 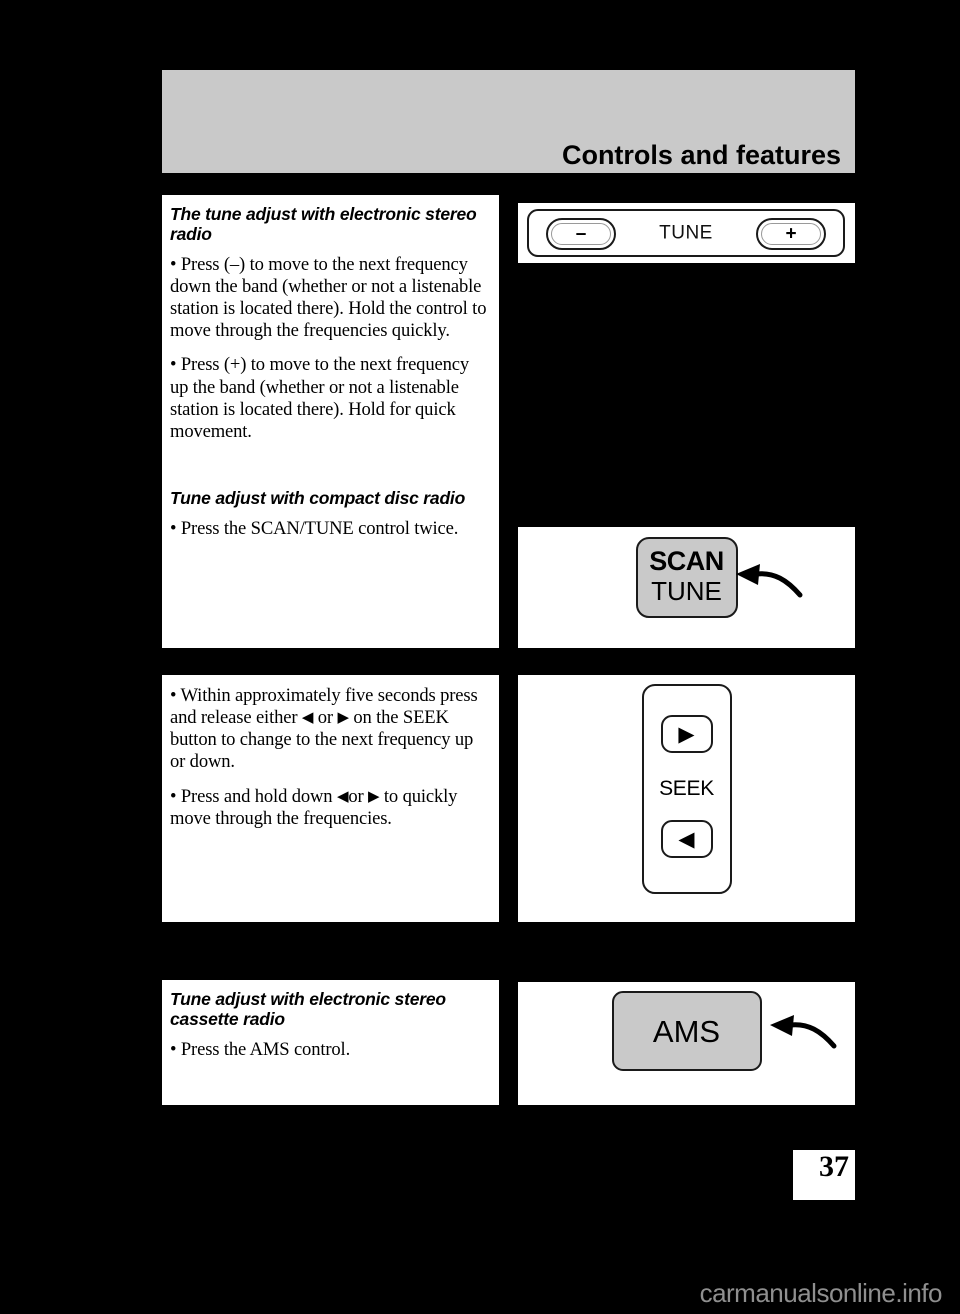 I want to click on heading-tune-compact-disc: Tune adjust with compact disc radio, so click(x=318, y=497).